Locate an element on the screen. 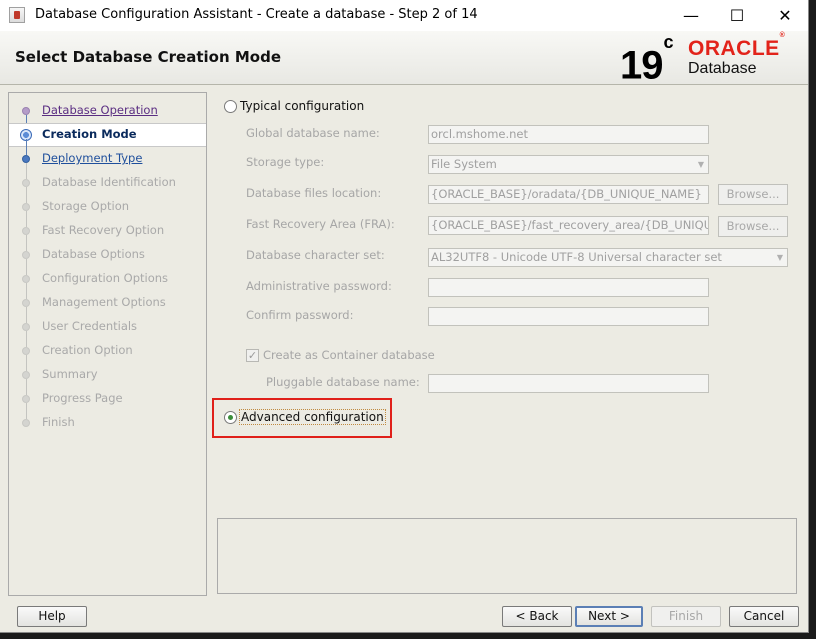 This screenshot has height=639, width=816. back-button: < Back is located at coordinates (537, 616).